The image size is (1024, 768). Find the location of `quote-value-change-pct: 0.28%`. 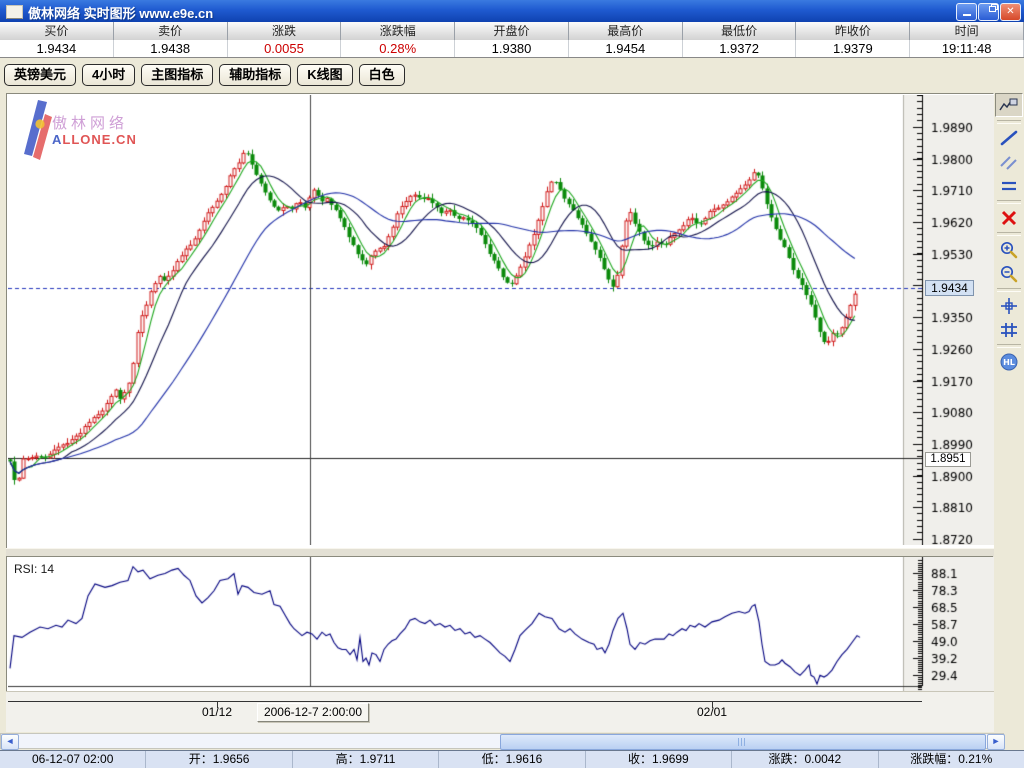

quote-value-change-pct: 0.28% is located at coordinates (398, 48).